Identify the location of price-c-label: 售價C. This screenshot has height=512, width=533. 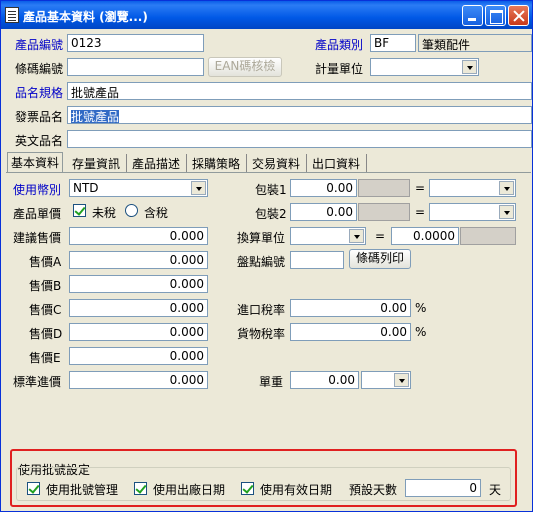
(45, 310).